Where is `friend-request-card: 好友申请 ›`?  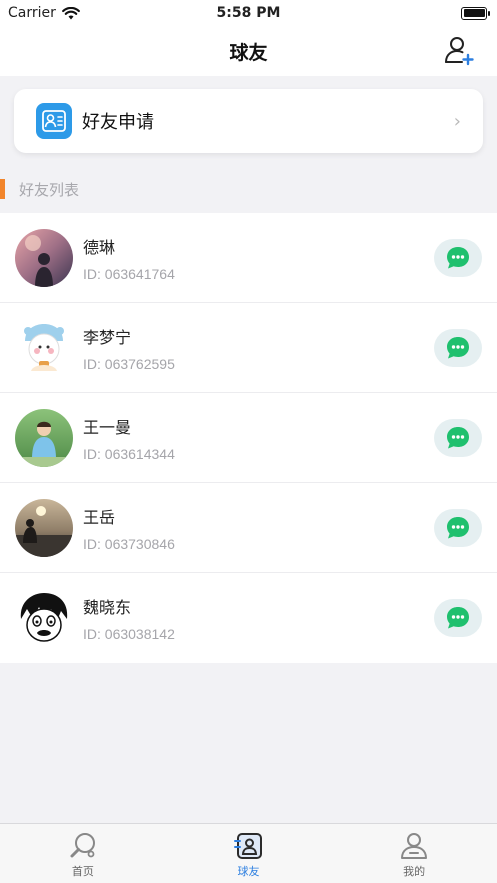
friend-request-card: 好友申请 › is located at coordinates (248, 121).